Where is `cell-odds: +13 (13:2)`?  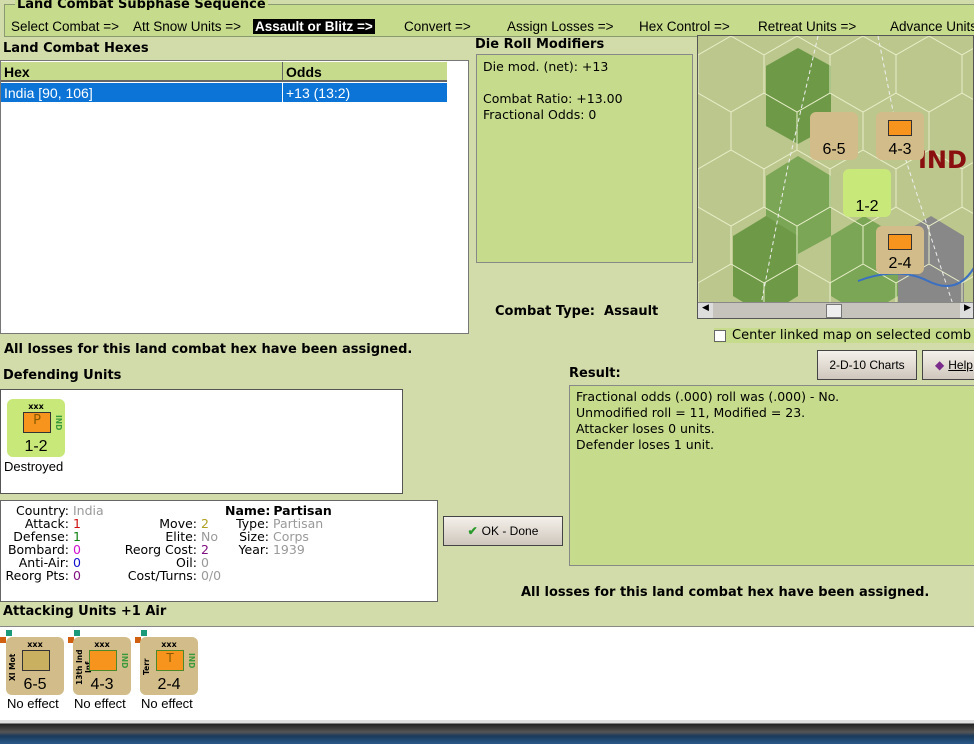 cell-odds: +13 (13:2) is located at coordinates (365, 92).